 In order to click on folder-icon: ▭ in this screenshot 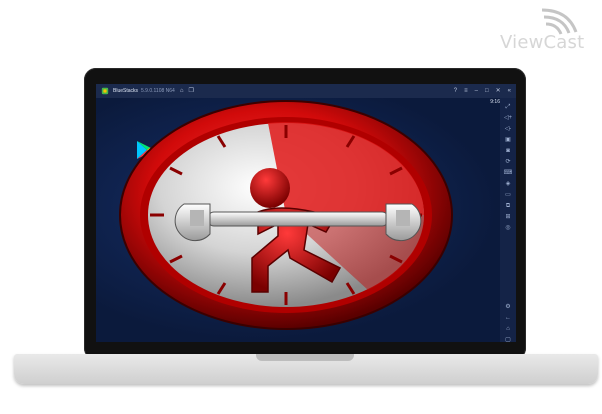, I will do `click(508, 195)`.